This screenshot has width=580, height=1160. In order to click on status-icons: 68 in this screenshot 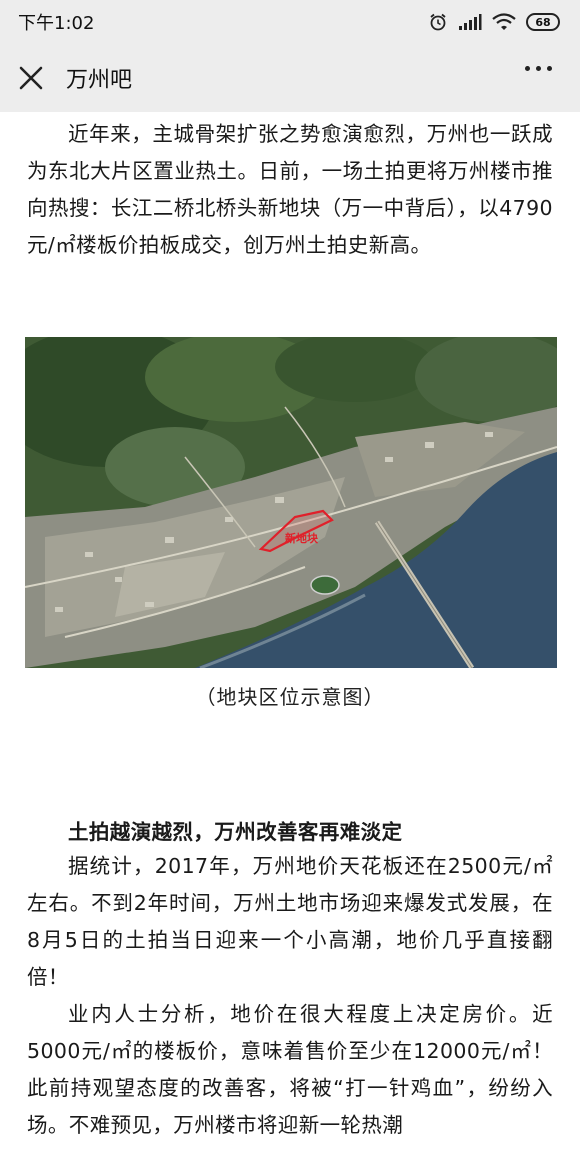, I will do `click(494, 22)`.